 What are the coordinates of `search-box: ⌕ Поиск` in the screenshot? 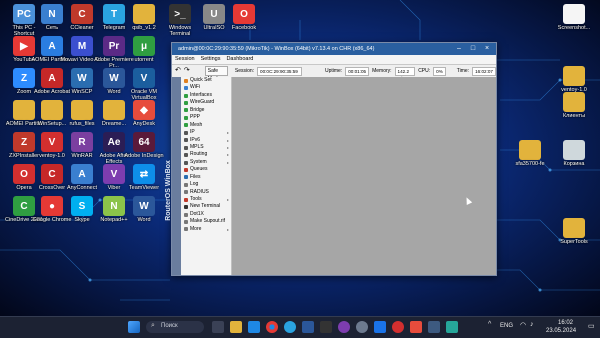 It's located at (175, 327).